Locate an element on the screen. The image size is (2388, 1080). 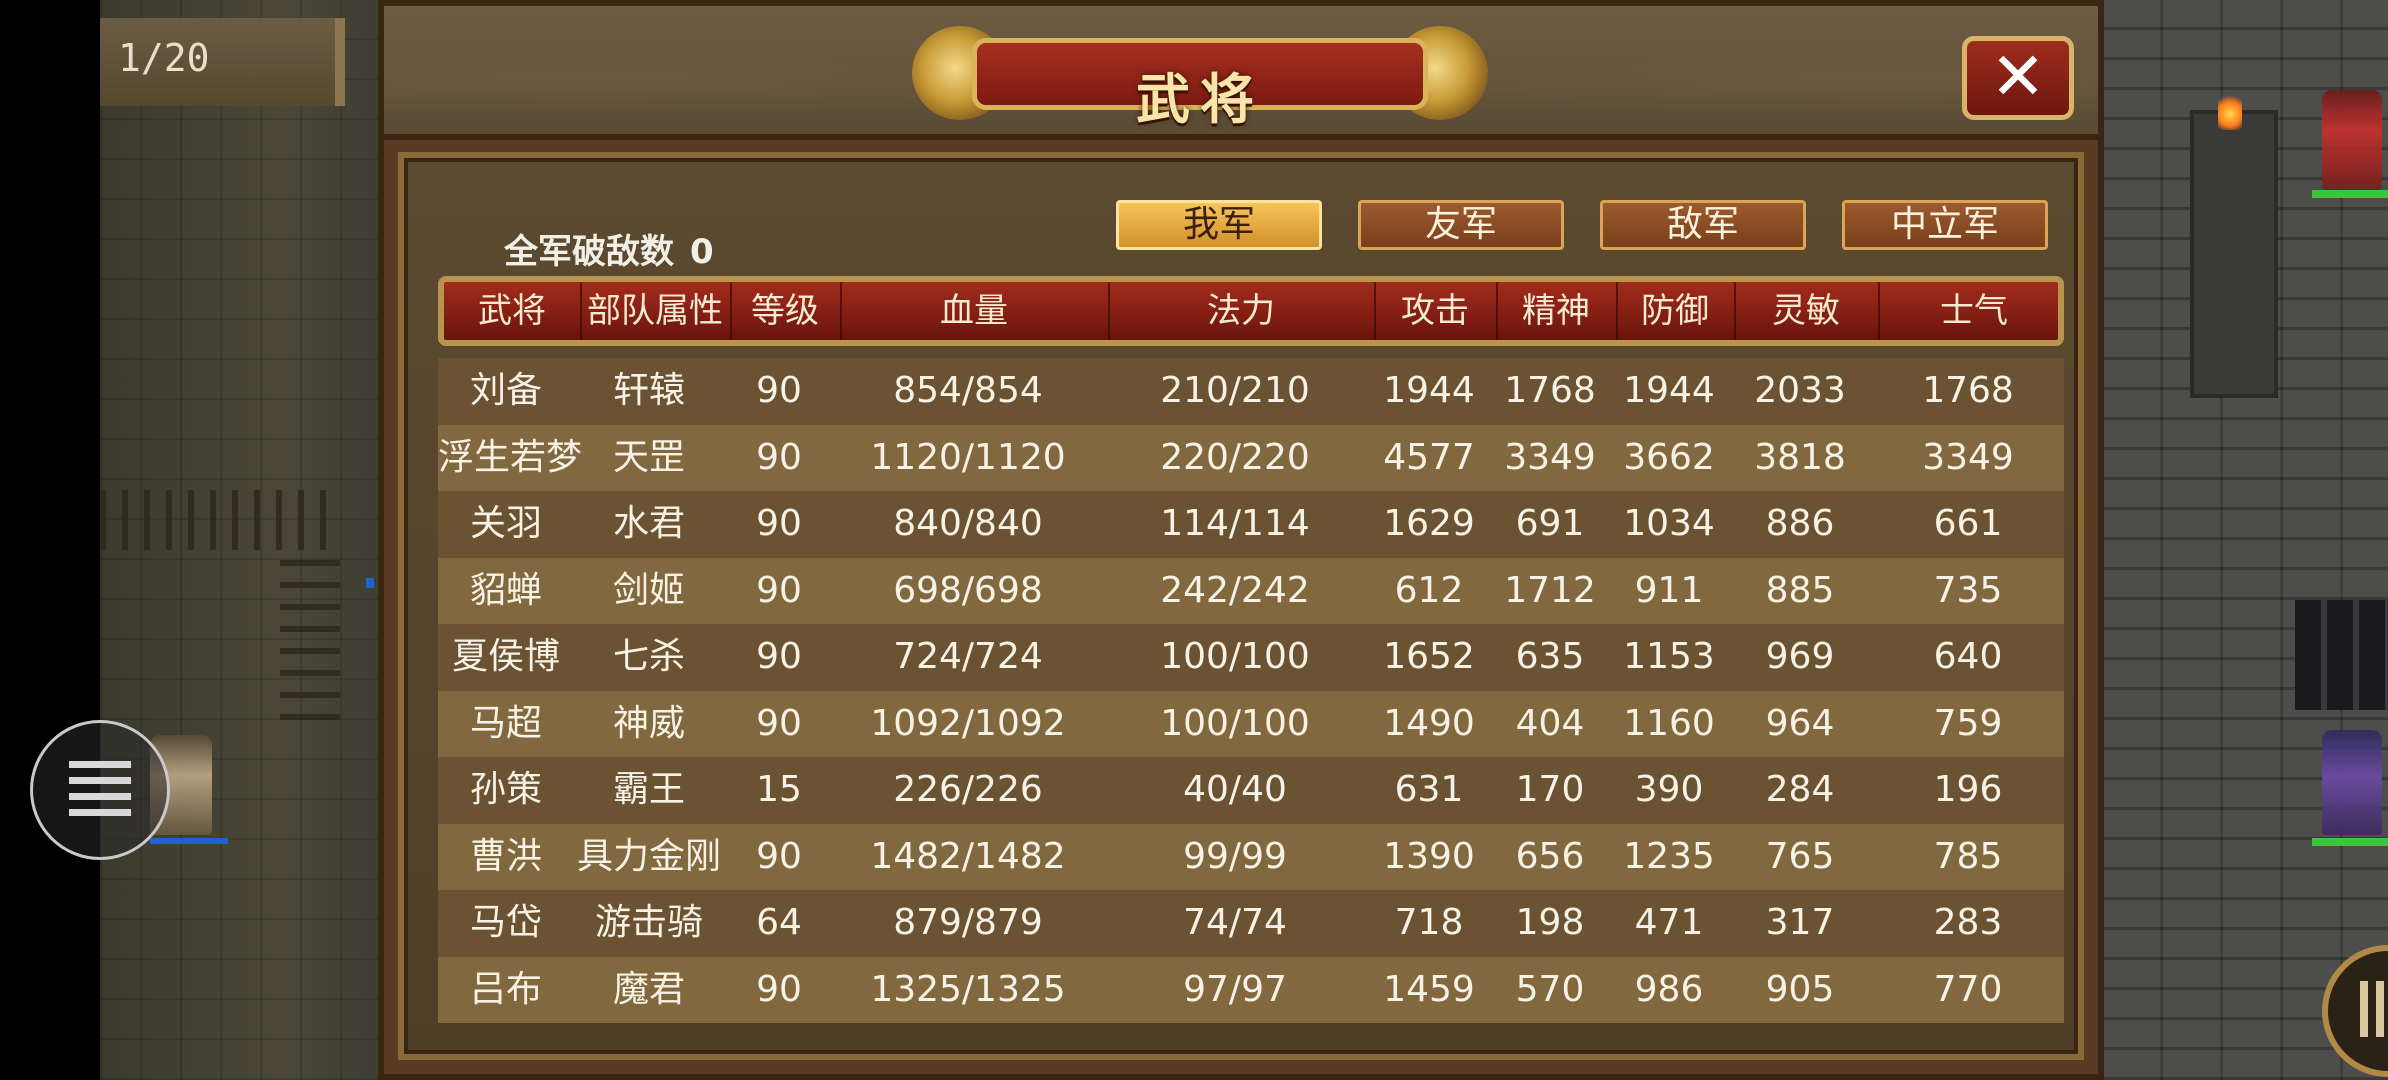
agility-cell: 969 is located at coordinates (1800, 656).